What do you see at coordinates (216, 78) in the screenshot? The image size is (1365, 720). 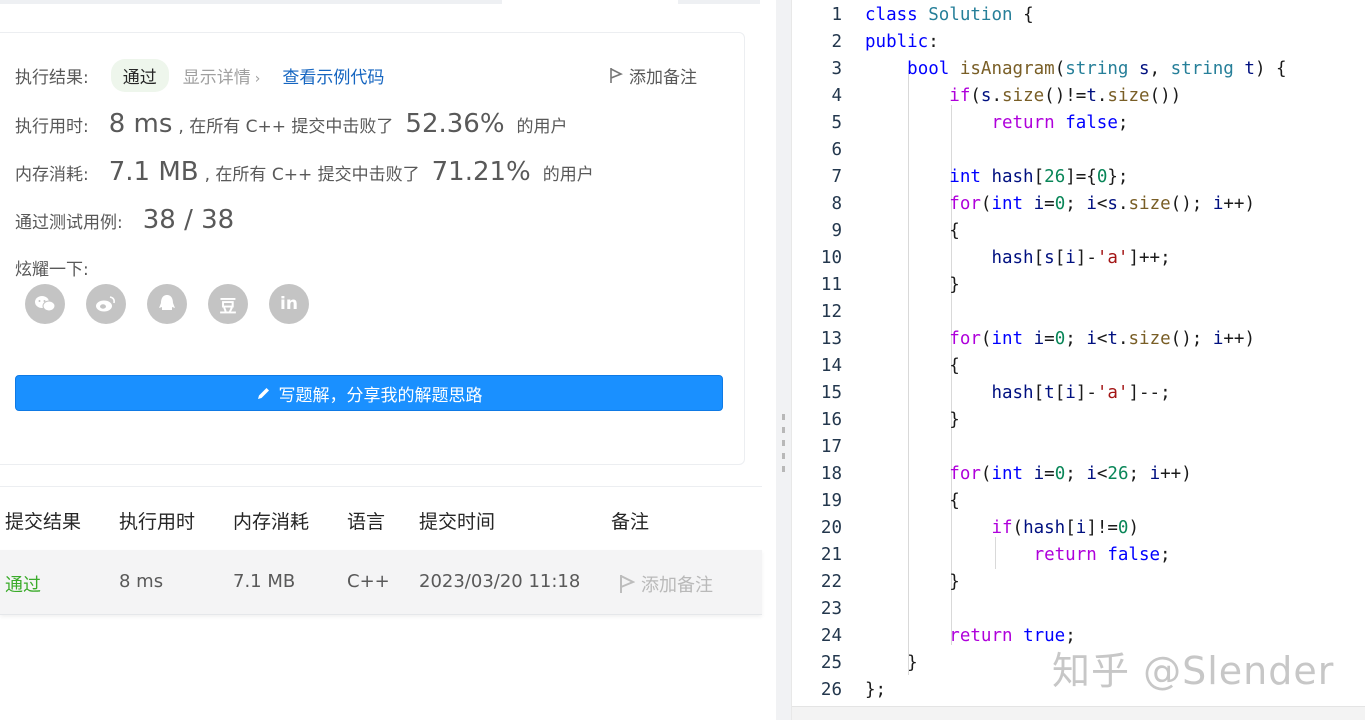 I see `show-detail-label: 显示详情` at bounding box center [216, 78].